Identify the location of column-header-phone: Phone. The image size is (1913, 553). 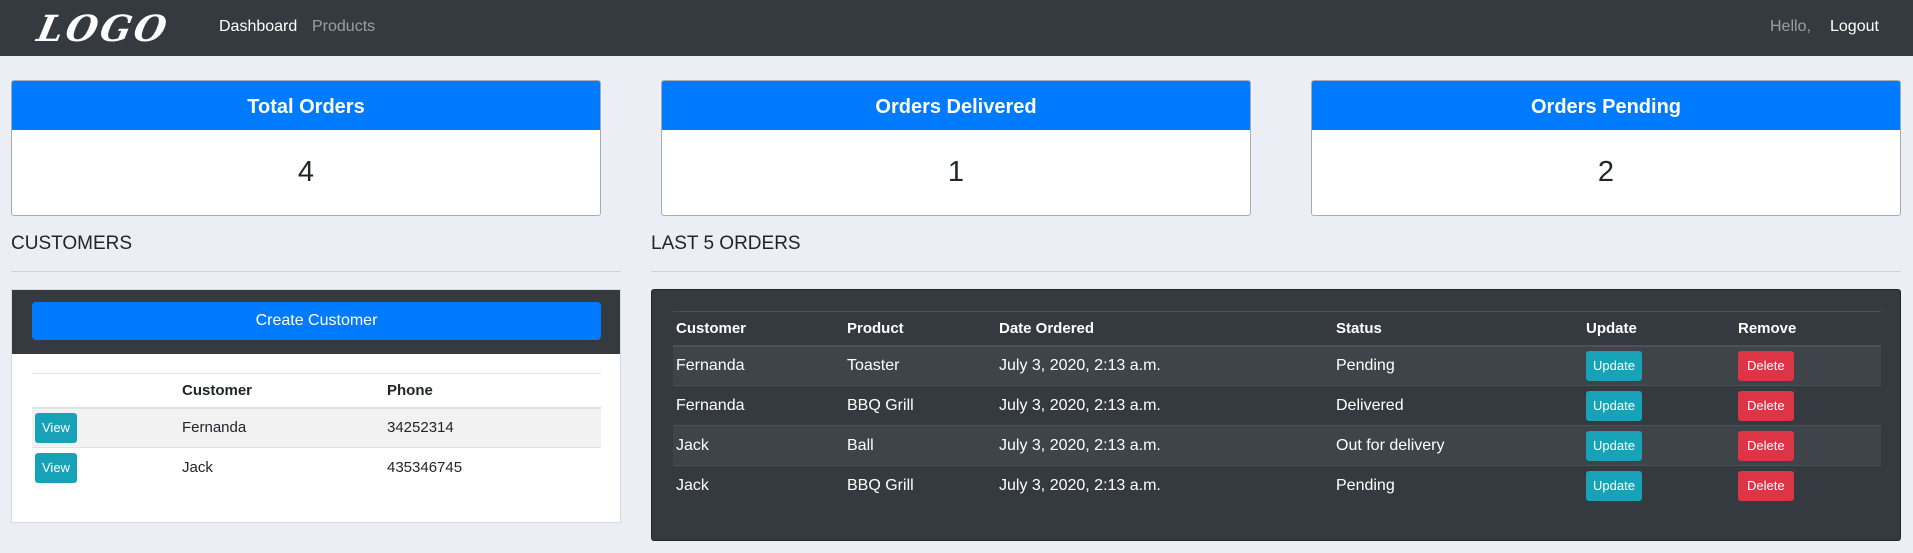
(492, 391).